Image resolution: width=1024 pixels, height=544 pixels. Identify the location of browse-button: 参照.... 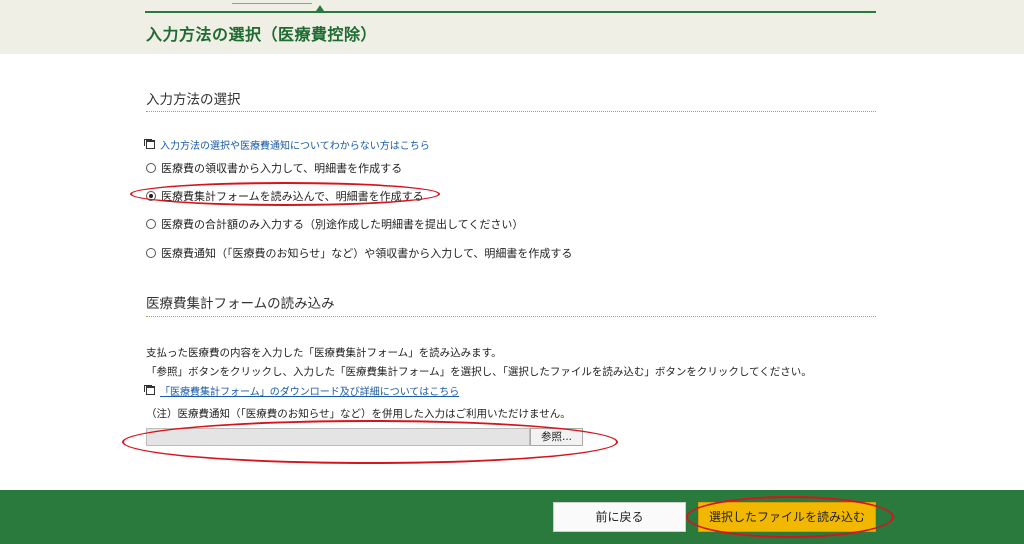
(556, 437).